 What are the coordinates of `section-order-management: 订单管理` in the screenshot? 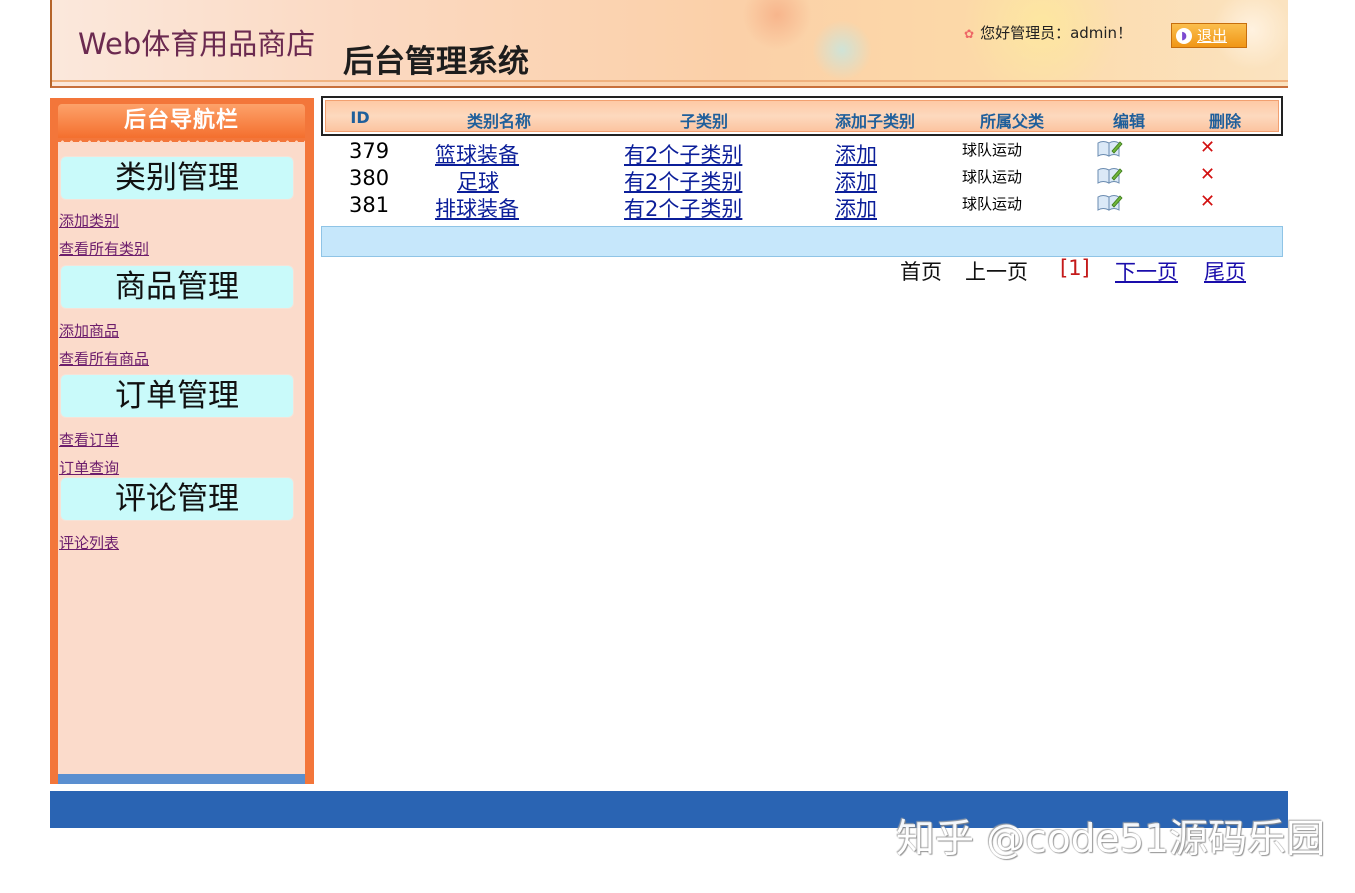 It's located at (177, 396).